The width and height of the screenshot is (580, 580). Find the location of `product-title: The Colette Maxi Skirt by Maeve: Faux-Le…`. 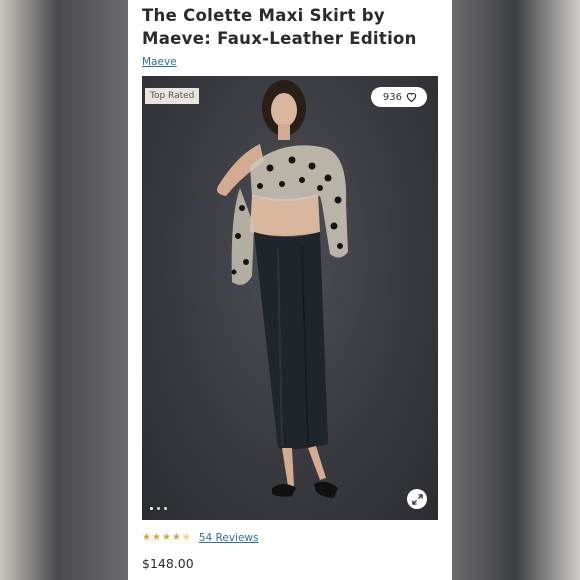

product-title: The Colette Maxi Skirt by Maeve: Faux-Le… is located at coordinates (279, 27).